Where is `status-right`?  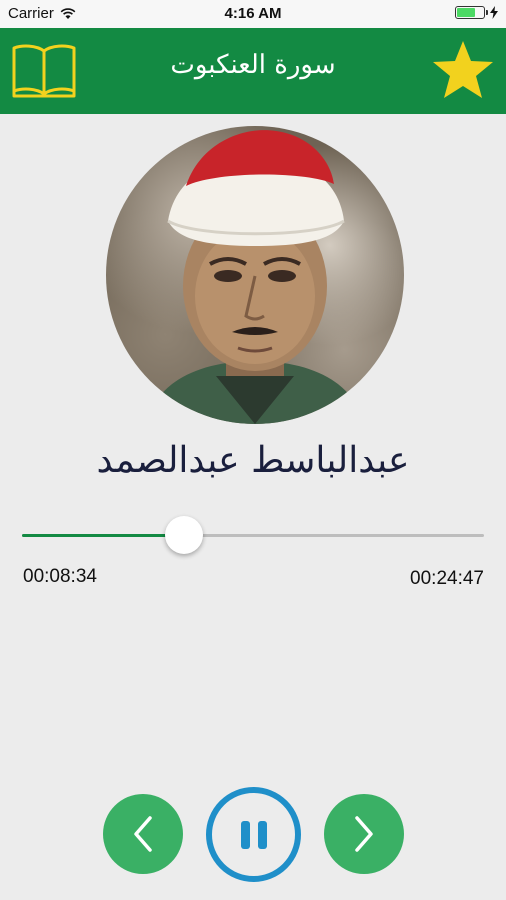 status-right is located at coordinates (476, 12).